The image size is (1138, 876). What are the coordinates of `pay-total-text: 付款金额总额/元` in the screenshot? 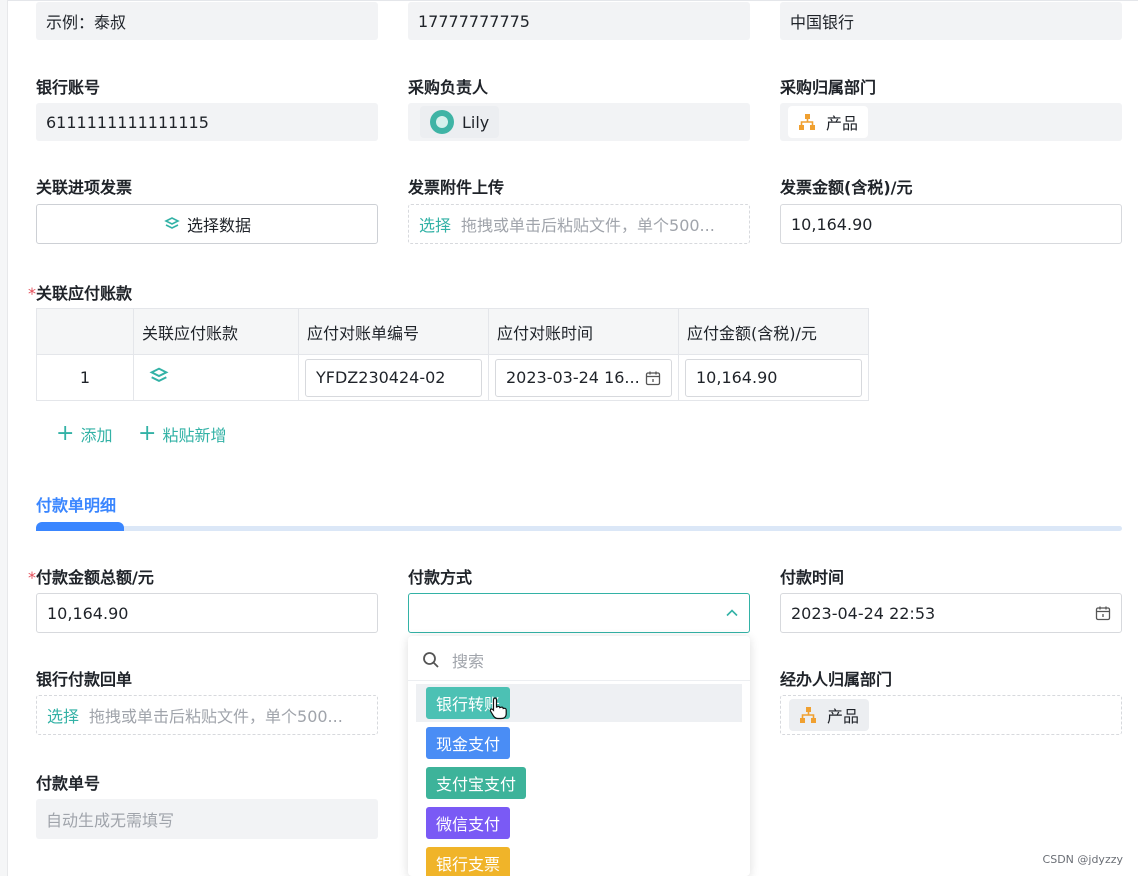 It's located at (95, 577).